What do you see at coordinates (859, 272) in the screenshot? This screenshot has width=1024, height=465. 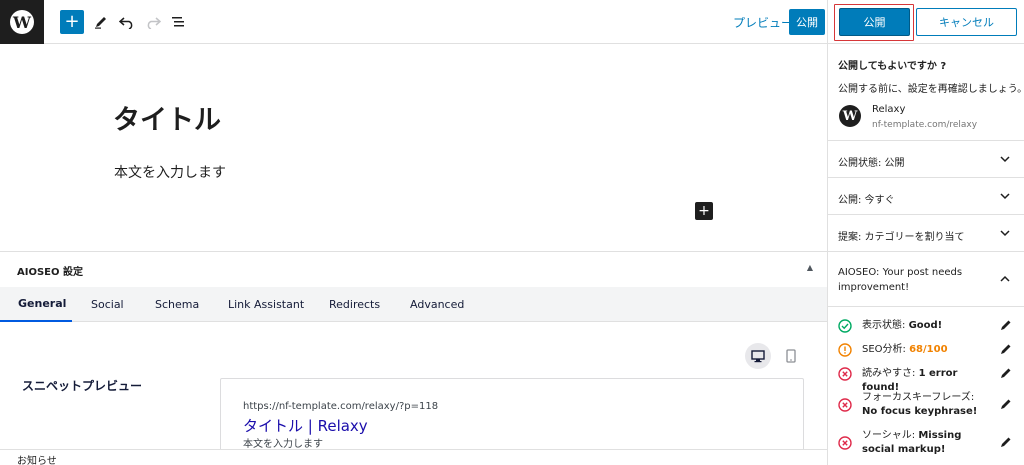 I see `aioseo-prefix: AIOSEO:` at bounding box center [859, 272].